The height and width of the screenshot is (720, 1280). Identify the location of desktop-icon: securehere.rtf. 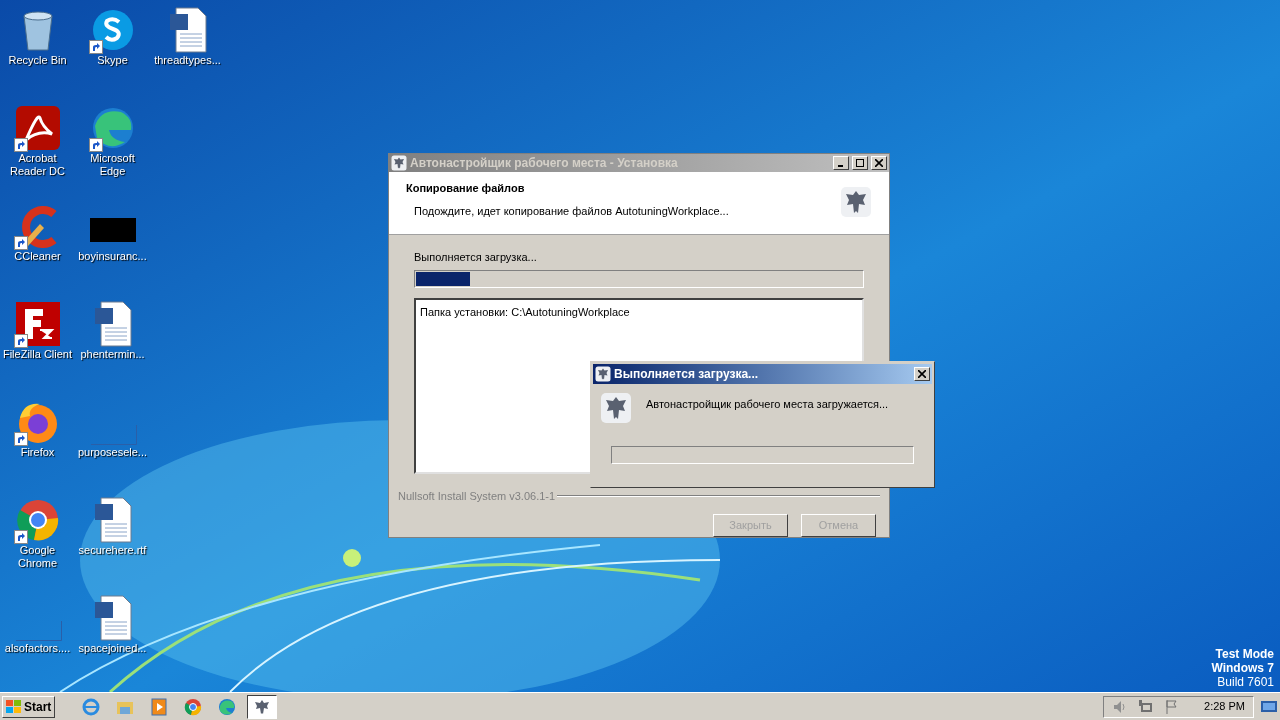
(112, 545).